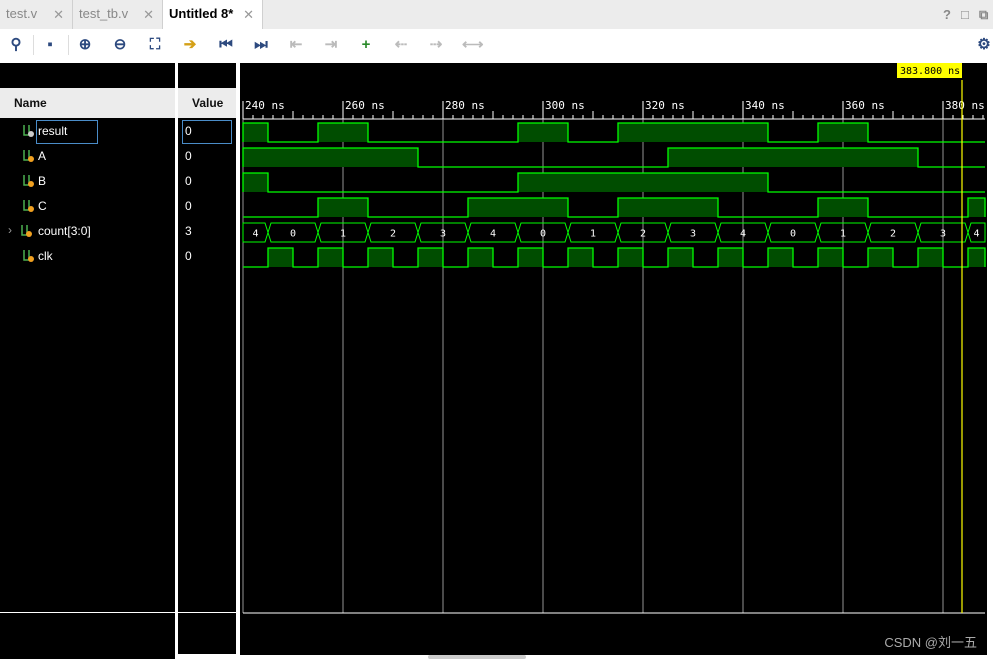 The width and height of the screenshot is (993, 659). I want to click on signal-row-c: C0, so click(118, 206).